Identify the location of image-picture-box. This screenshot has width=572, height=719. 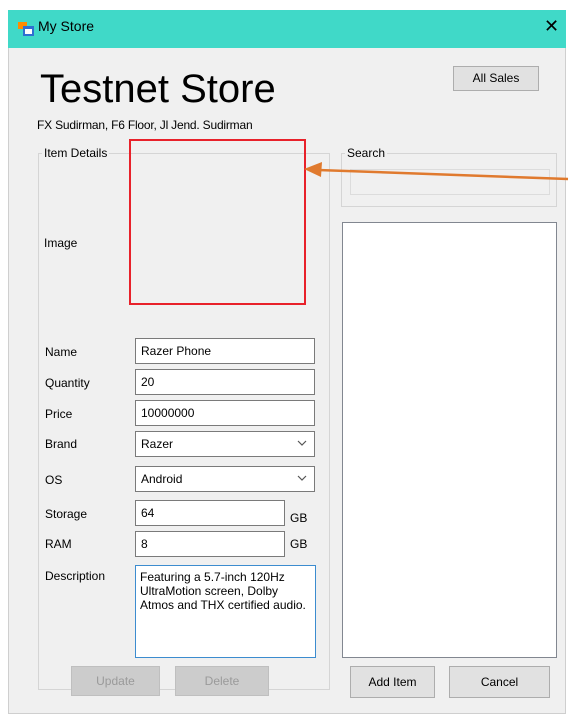
(217, 222).